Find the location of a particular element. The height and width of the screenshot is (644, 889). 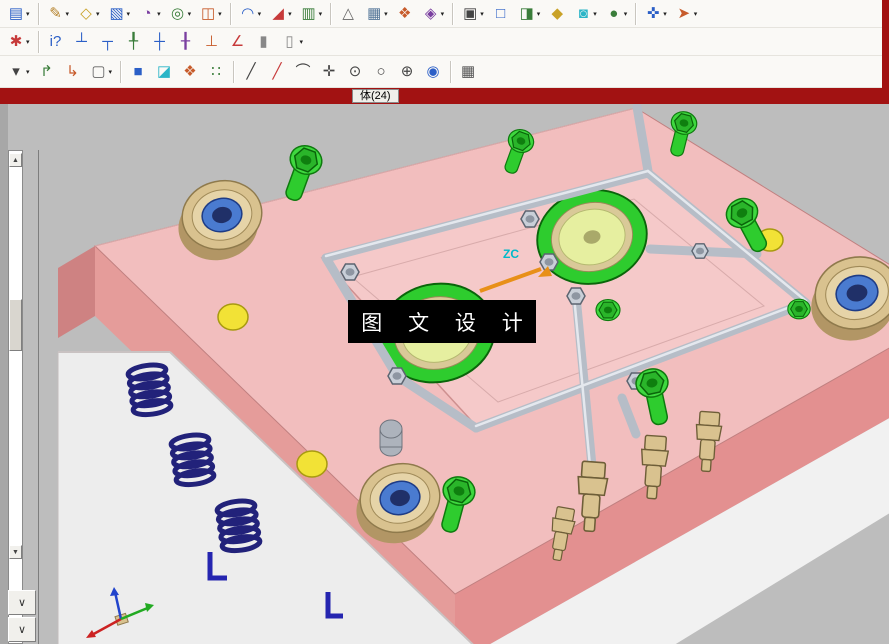

mold-left-end-face is located at coordinates (76, 292).